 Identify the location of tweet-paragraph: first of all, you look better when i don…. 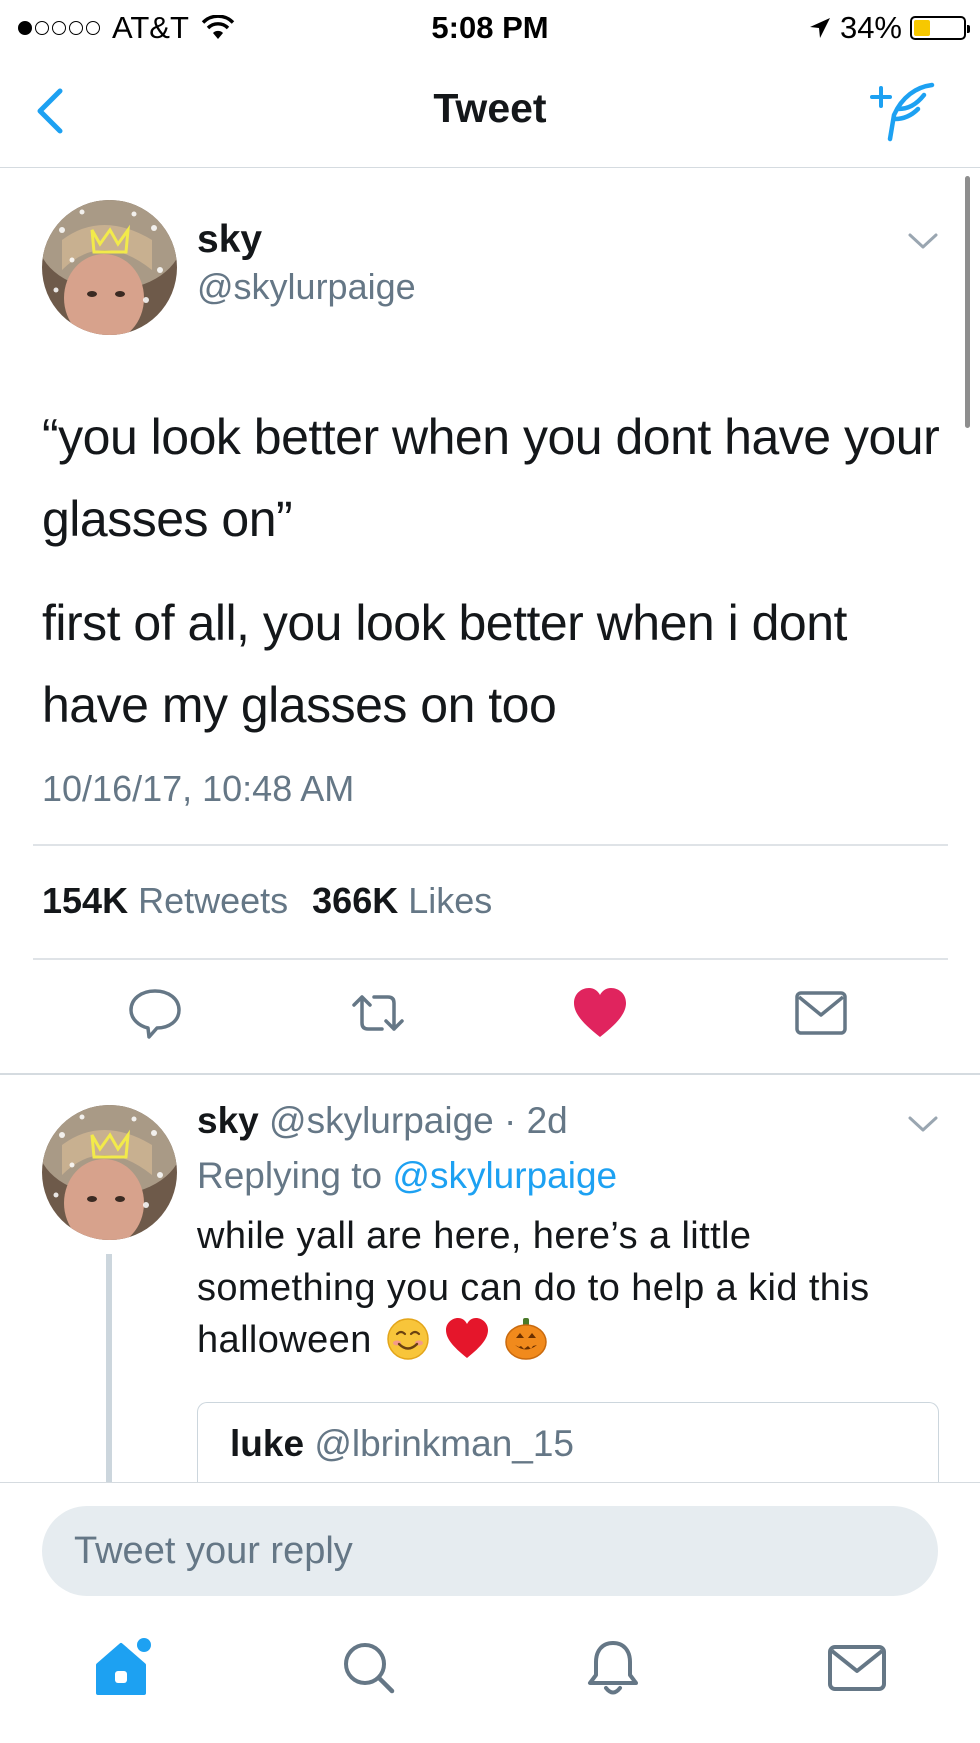
(444, 664).